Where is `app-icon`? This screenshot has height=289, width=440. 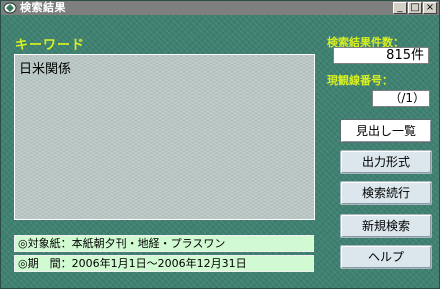 app-icon is located at coordinates (10, 8).